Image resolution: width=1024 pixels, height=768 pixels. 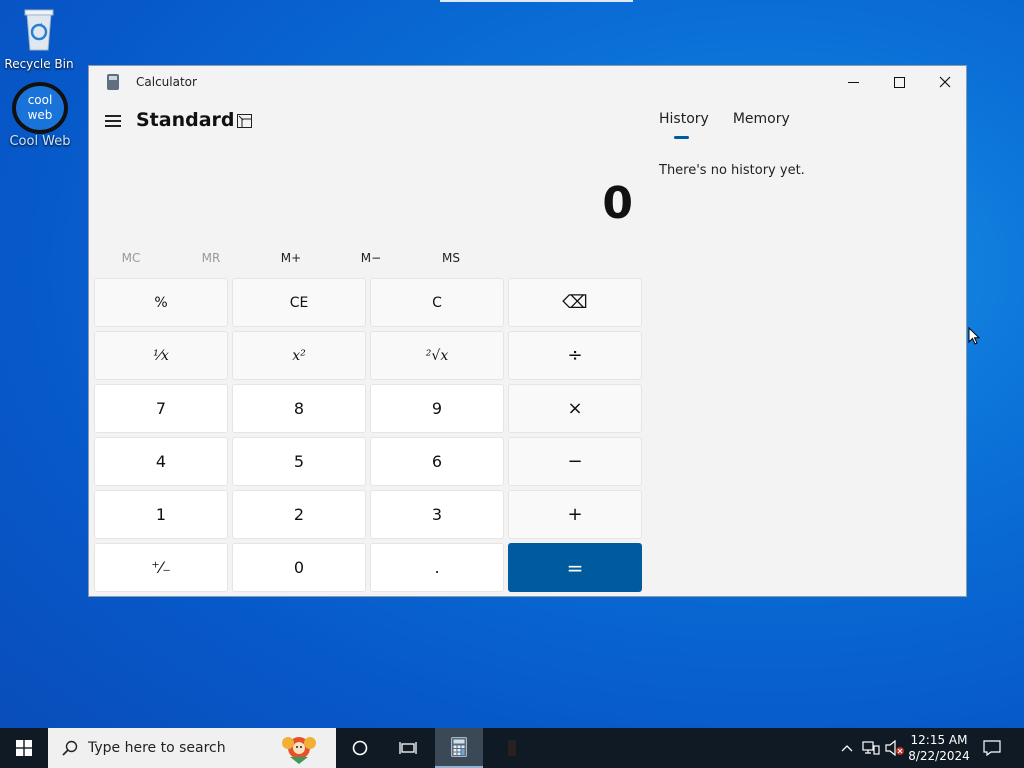 I want to click on minimize-button, so click(x=853, y=82).